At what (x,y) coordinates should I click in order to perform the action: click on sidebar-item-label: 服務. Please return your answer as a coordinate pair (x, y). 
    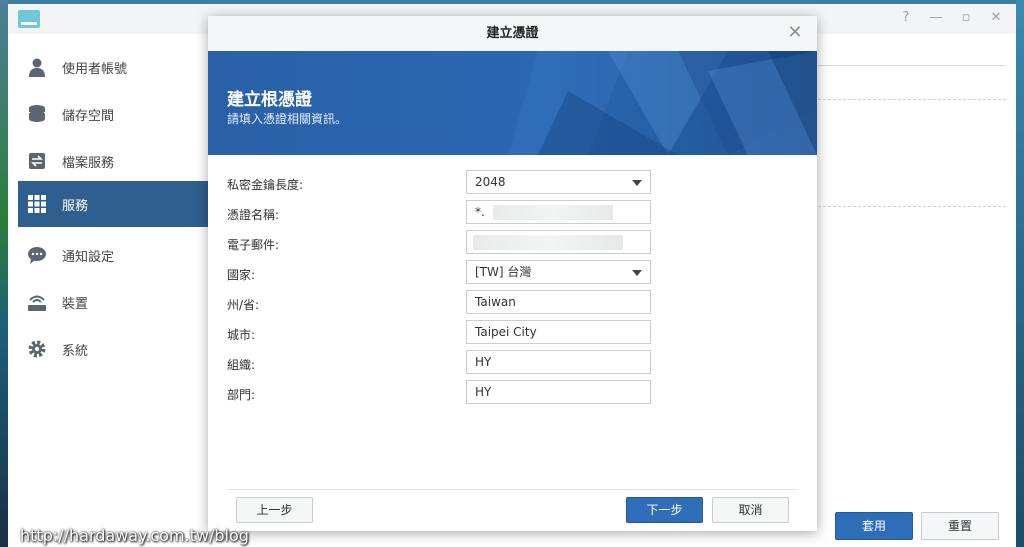
    Looking at the image, I should click on (75, 206).